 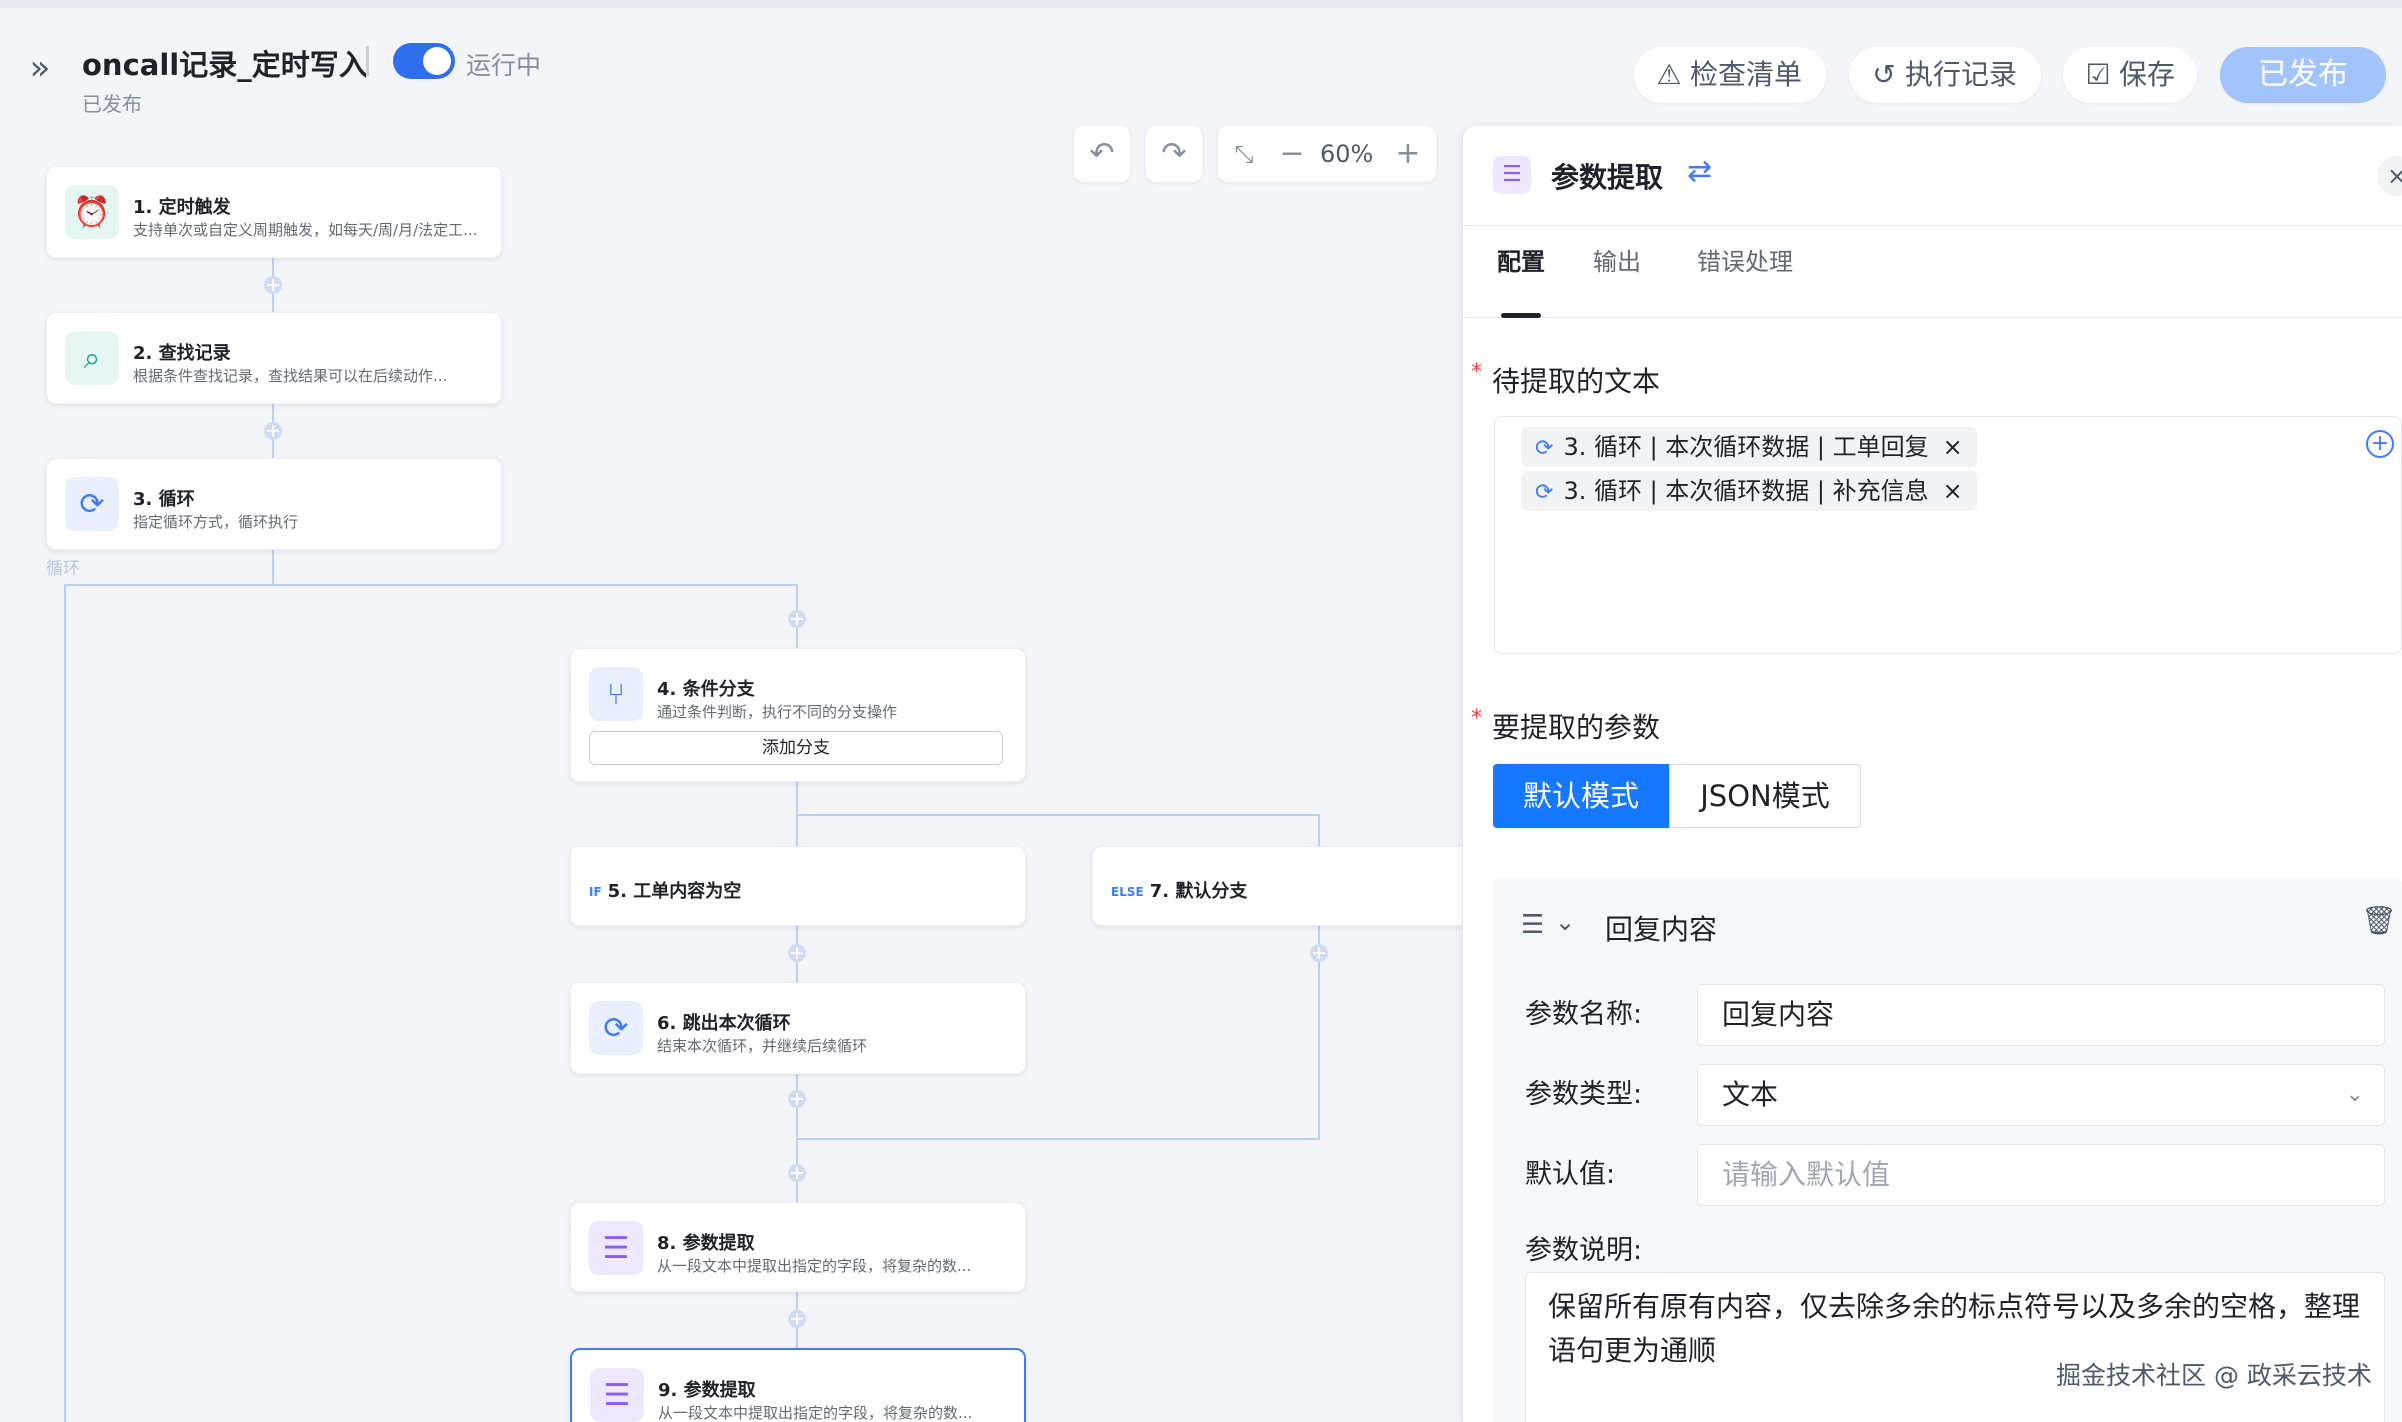 What do you see at coordinates (92, 212) in the screenshot?
I see `alarm-clock-icon: ⏰` at bounding box center [92, 212].